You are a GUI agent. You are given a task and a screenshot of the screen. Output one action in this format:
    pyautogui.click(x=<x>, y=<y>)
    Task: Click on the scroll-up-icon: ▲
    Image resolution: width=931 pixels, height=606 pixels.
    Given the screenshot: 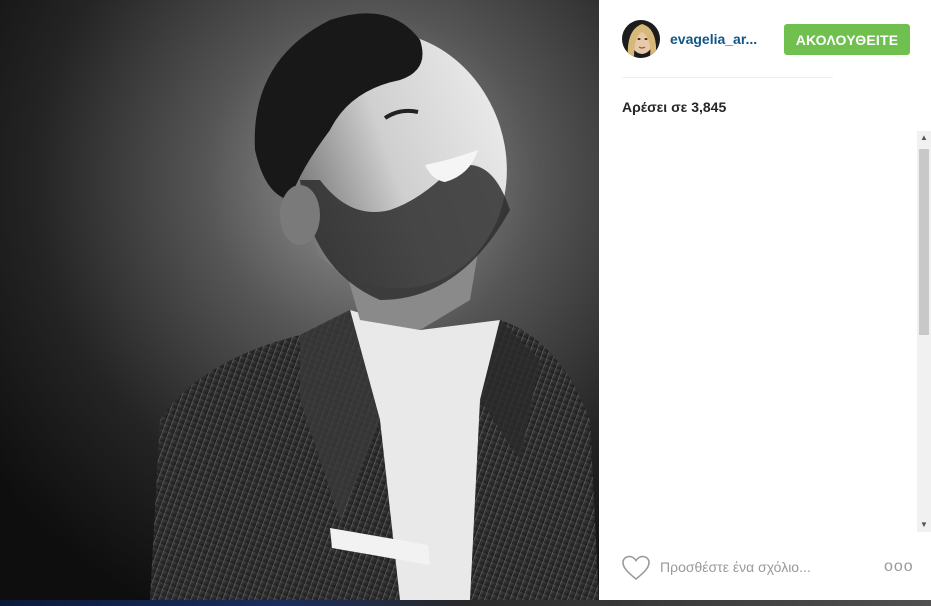 What is the action you would take?
    pyautogui.click(x=924, y=138)
    